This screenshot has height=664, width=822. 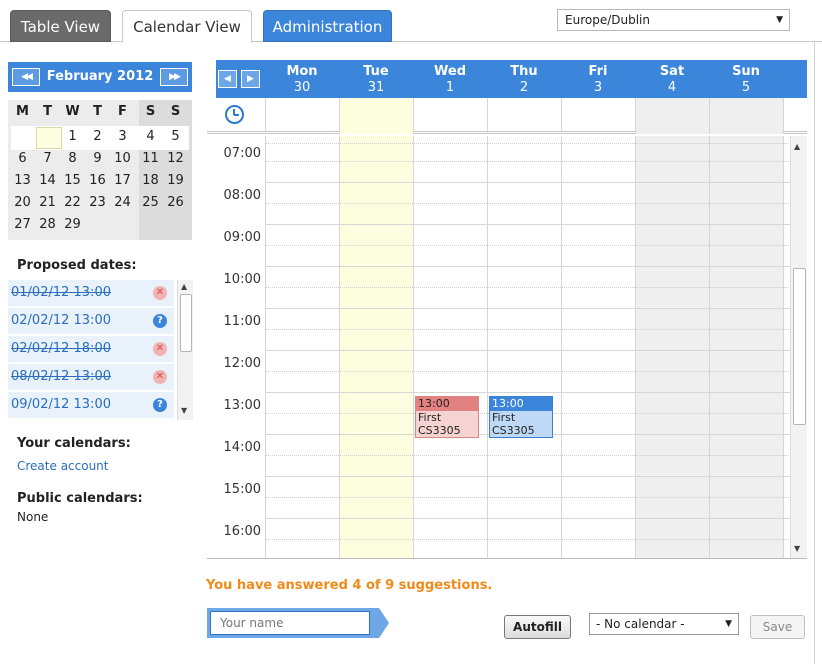 I want to click on mini-calendar-day: 28, so click(x=47, y=225).